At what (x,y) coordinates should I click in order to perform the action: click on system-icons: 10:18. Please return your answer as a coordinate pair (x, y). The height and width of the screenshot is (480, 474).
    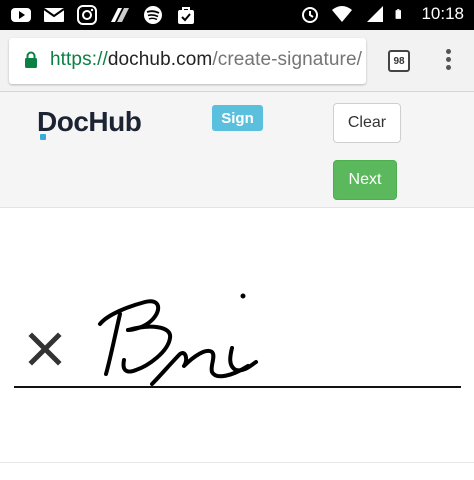
    Looking at the image, I should click on (381, 14).